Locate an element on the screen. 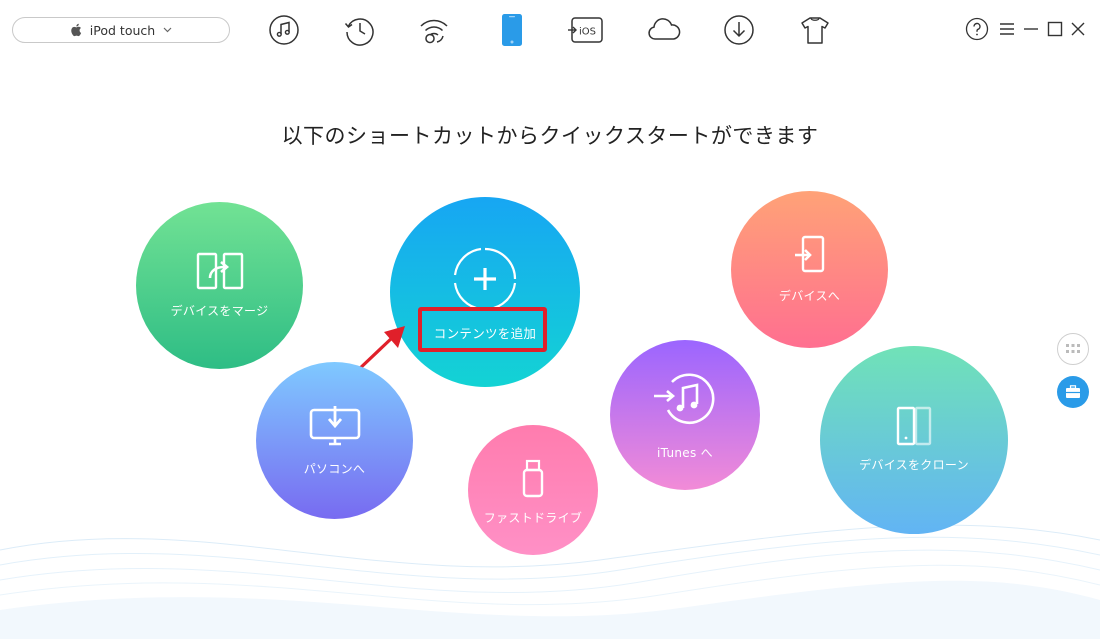 The height and width of the screenshot is (639, 1100). airbackup-icon is located at coordinates (434, 30).